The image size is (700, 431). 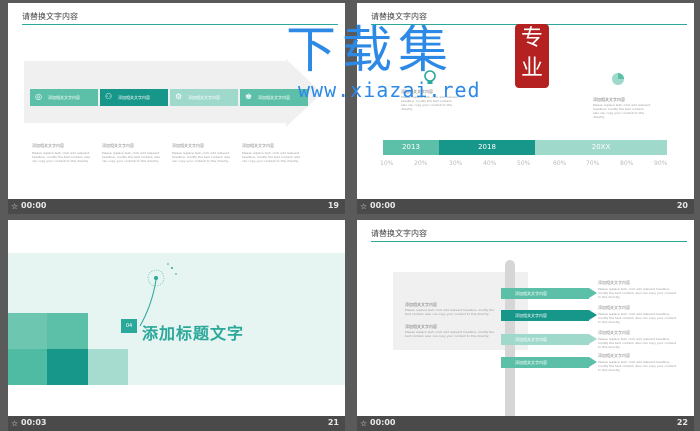 I want to click on percent-label: 10%, so click(x=387, y=163).